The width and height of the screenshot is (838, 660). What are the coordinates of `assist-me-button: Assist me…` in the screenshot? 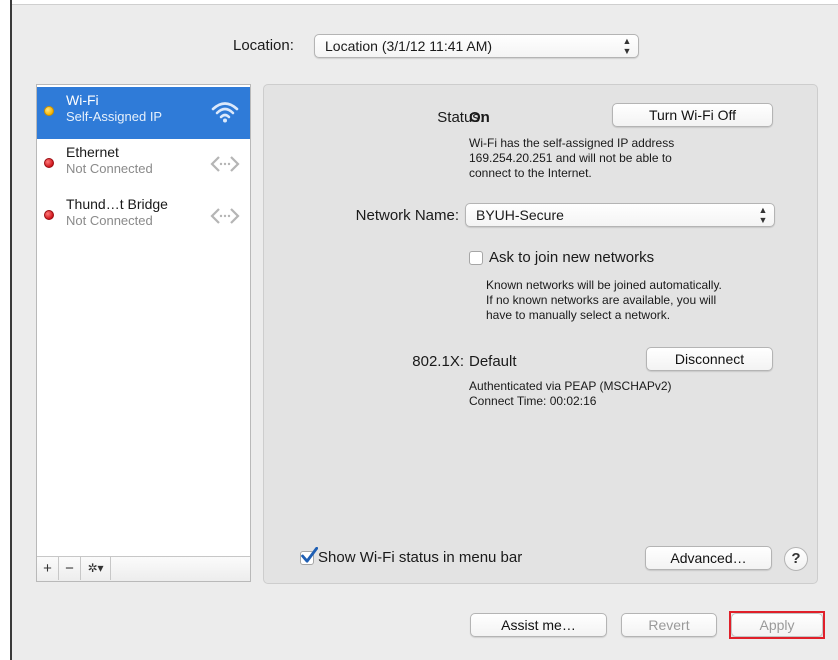 It's located at (538, 625).